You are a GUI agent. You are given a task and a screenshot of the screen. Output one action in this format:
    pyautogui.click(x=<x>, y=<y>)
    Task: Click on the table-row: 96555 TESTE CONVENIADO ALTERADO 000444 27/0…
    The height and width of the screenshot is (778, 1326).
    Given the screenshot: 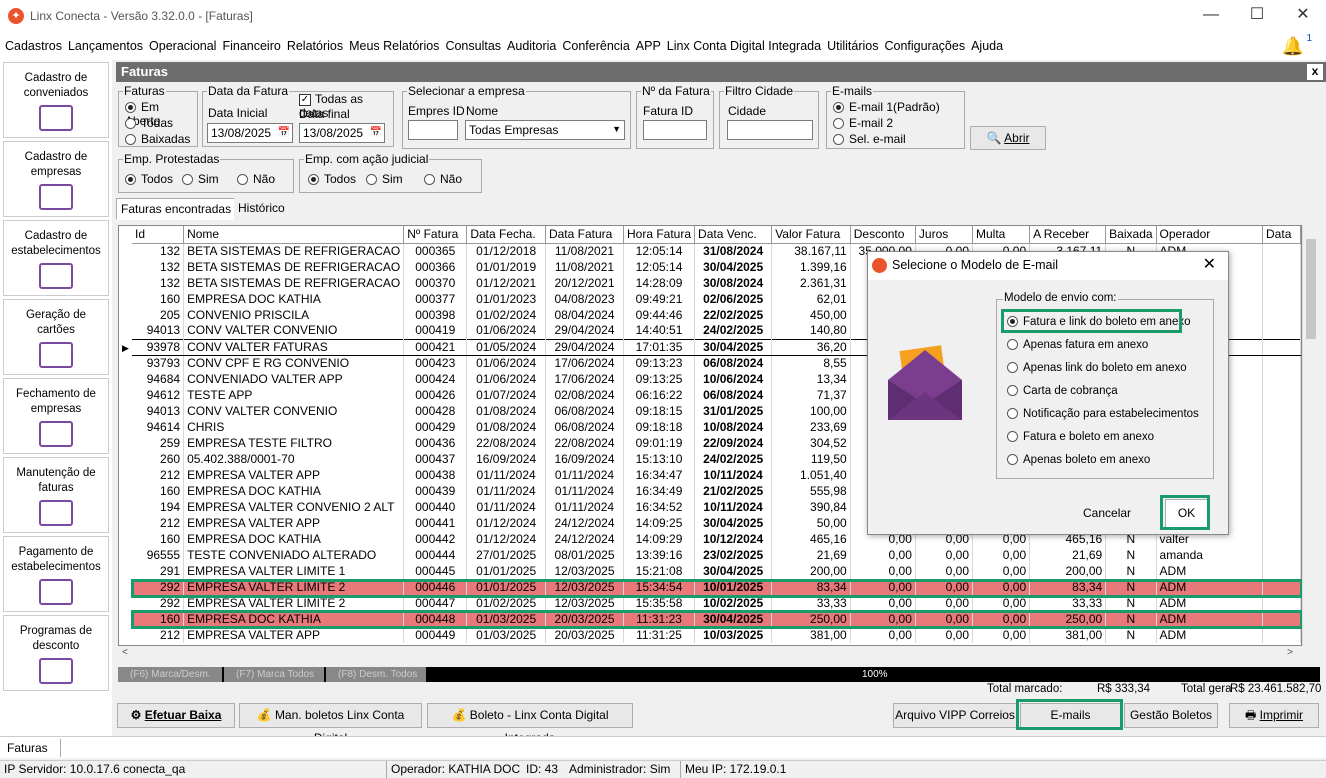 What is the action you would take?
    pyautogui.click(x=716, y=555)
    